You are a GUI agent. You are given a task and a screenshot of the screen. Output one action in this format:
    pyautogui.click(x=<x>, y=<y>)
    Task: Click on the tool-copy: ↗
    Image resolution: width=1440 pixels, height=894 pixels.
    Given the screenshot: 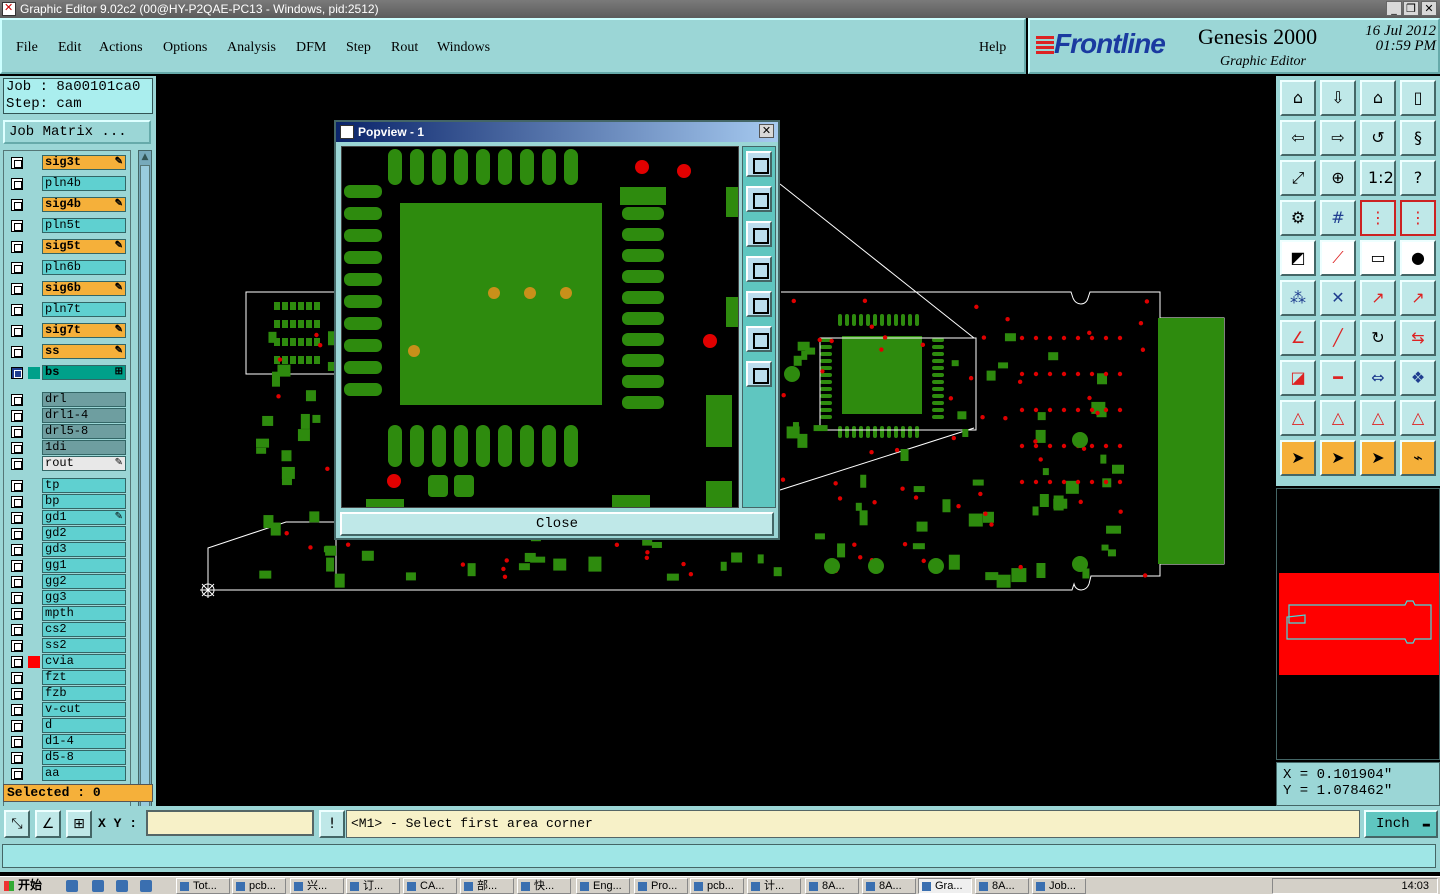 What is the action you would take?
    pyautogui.click(x=1418, y=298)
    